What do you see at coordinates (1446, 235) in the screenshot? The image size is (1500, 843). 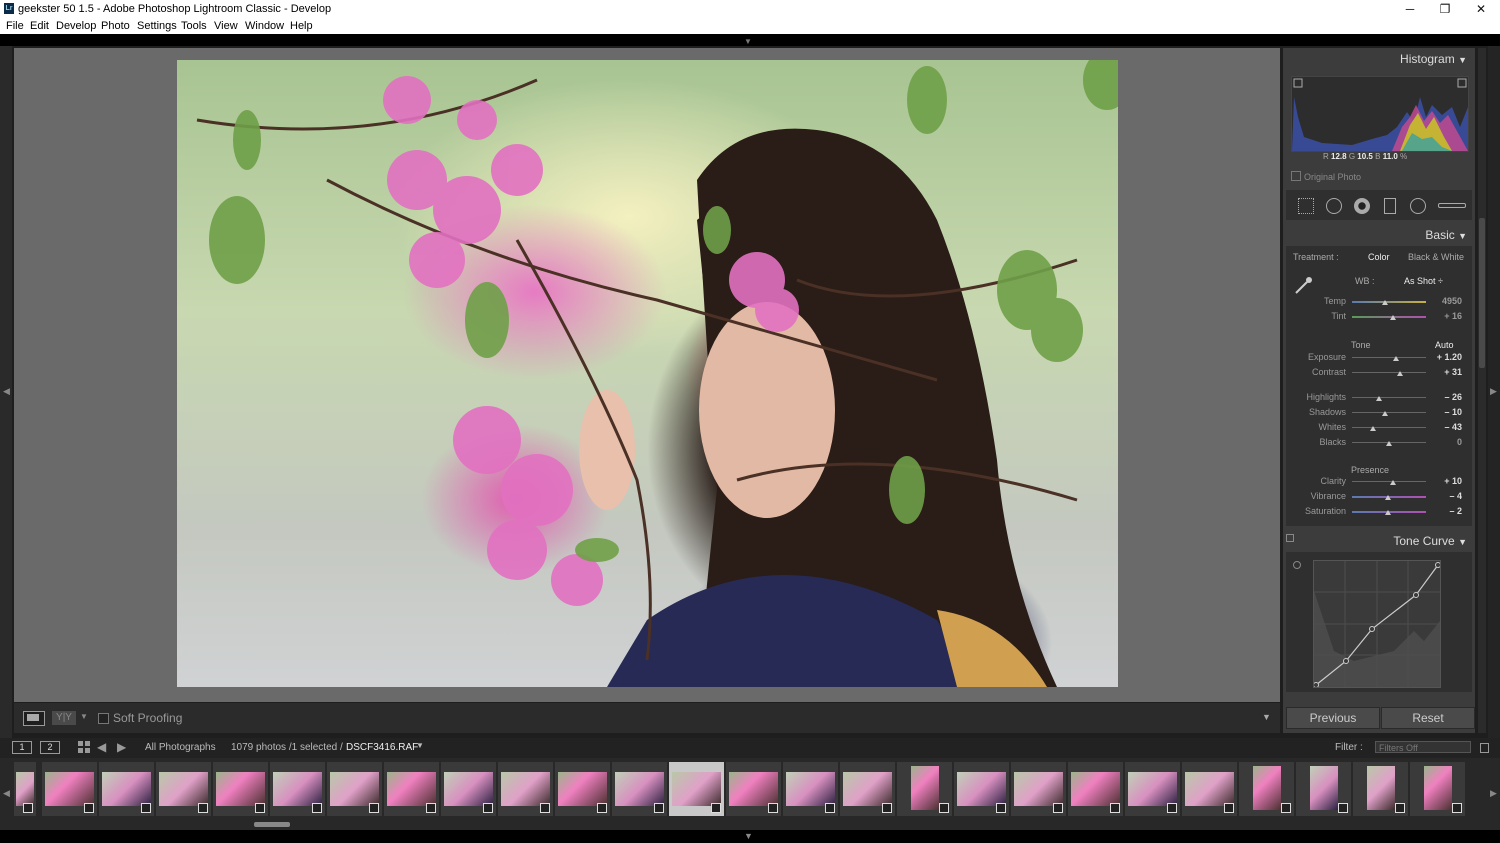 I see `basic-header: Basic ▼` at bounding box center [1446, 235].